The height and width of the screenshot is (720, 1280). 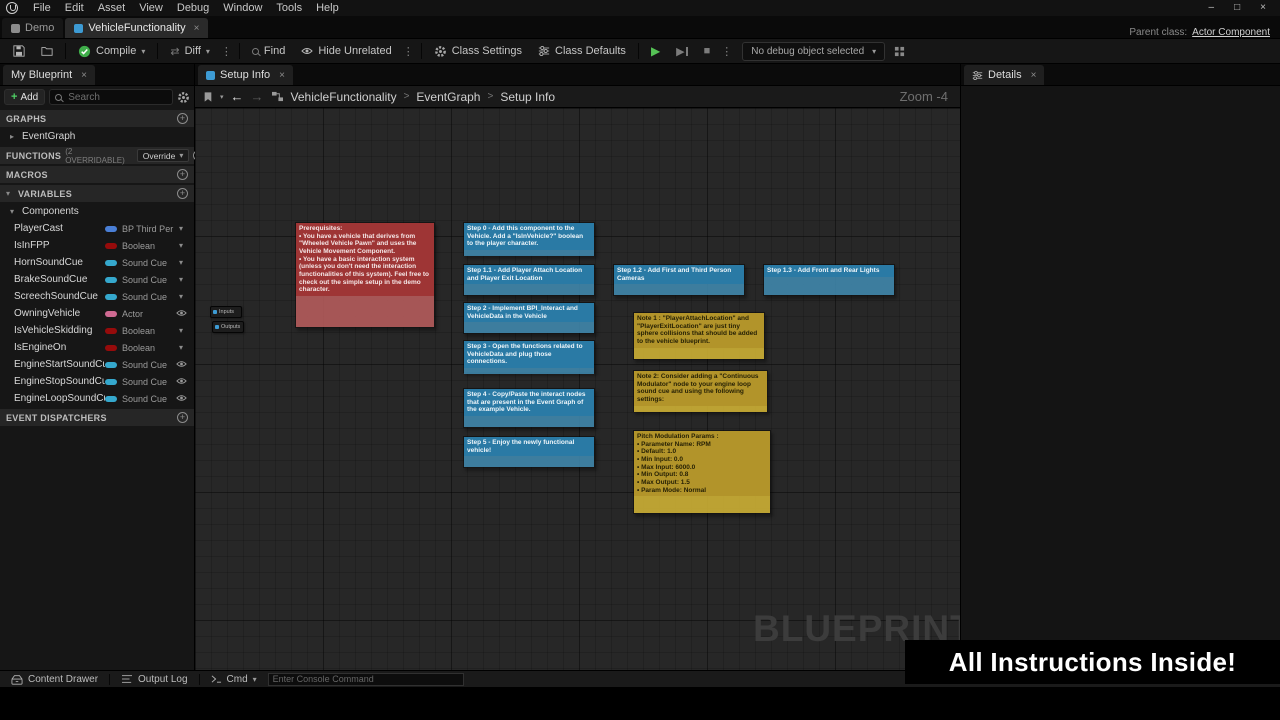 What do you see at coordinates (102, 156) in the screenshot?
I see `functions-section-header: FUNCTIONS (2 OVERRIDABLE) Override ▾ +` at bounding box center [102, 156].